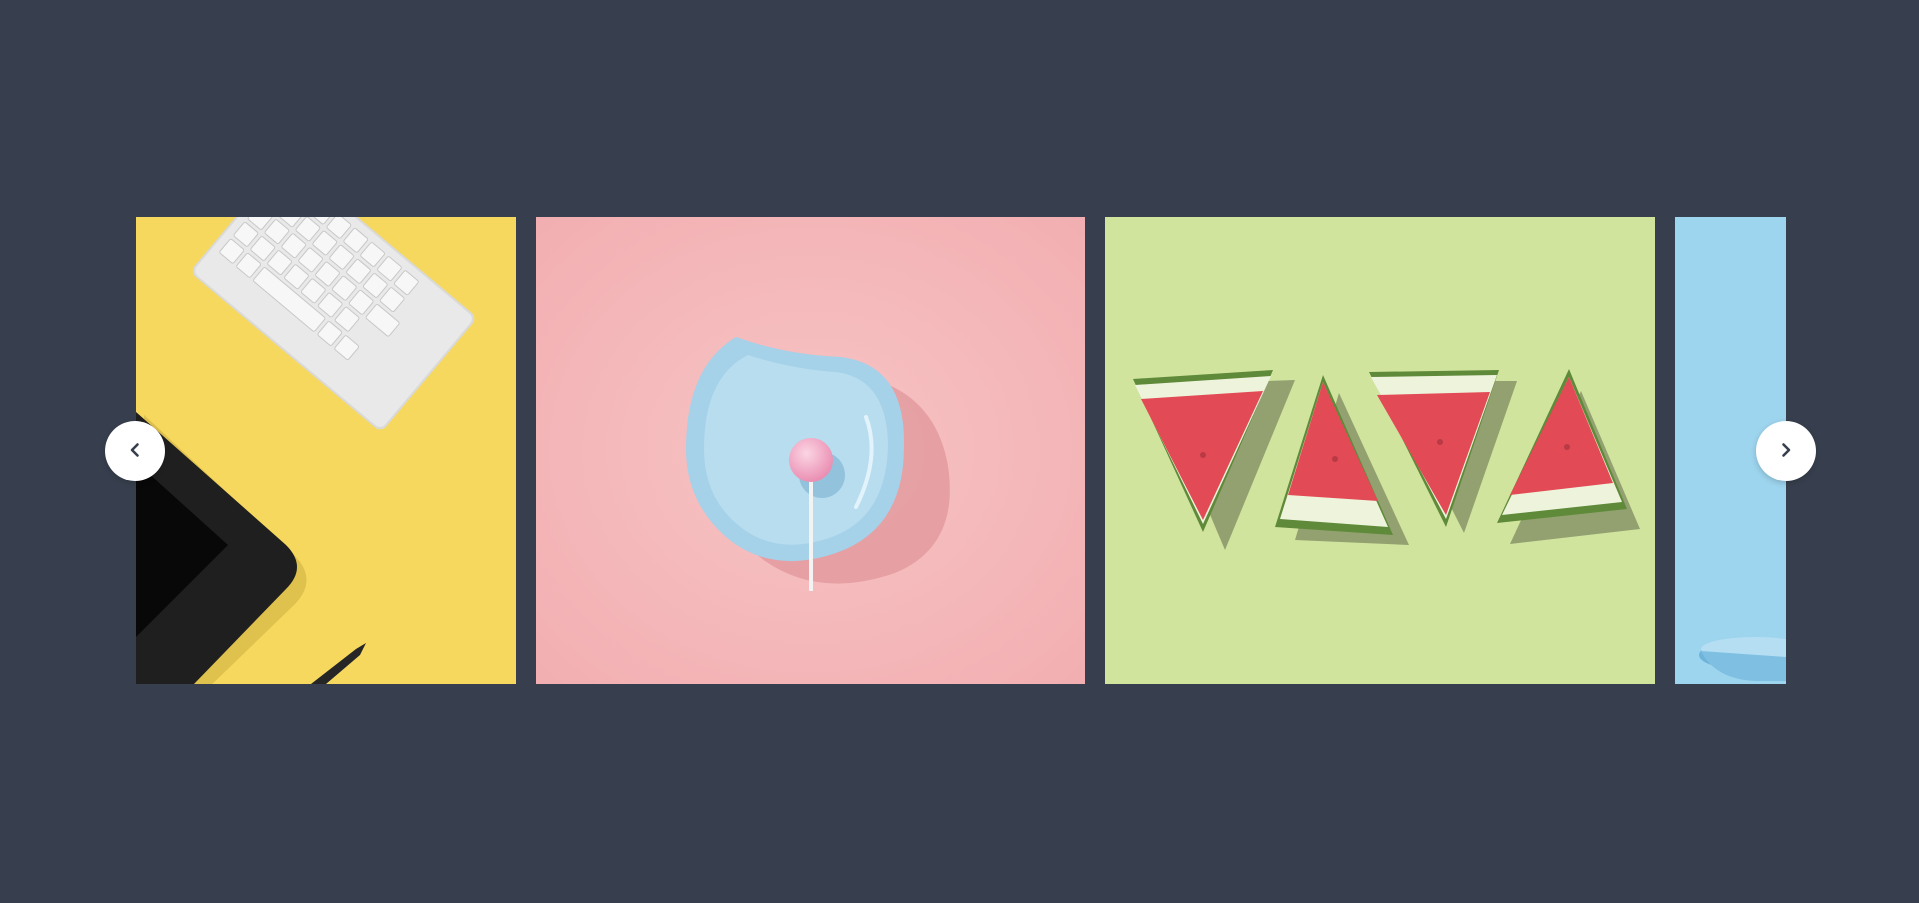  I want to click on carousel-prev-button, so click(135, 451).